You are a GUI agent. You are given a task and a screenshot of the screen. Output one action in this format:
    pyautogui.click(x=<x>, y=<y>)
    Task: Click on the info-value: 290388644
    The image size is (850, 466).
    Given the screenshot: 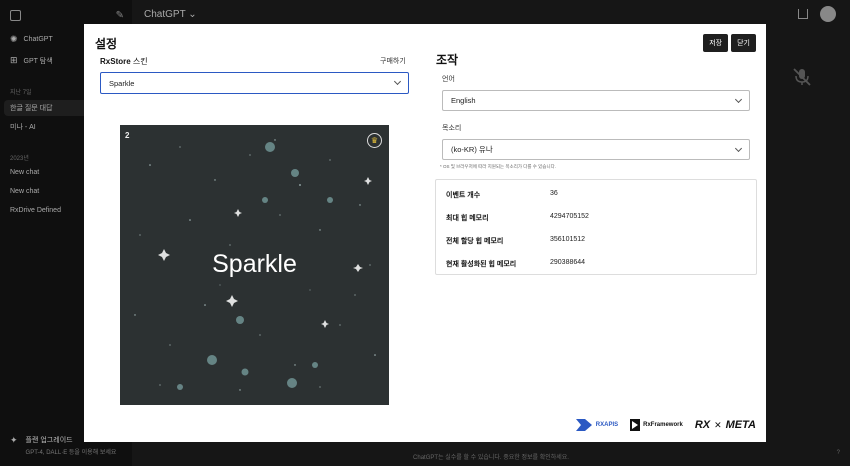 What is the action you would take?
    pyautogui.click(x=568, y=262)
    